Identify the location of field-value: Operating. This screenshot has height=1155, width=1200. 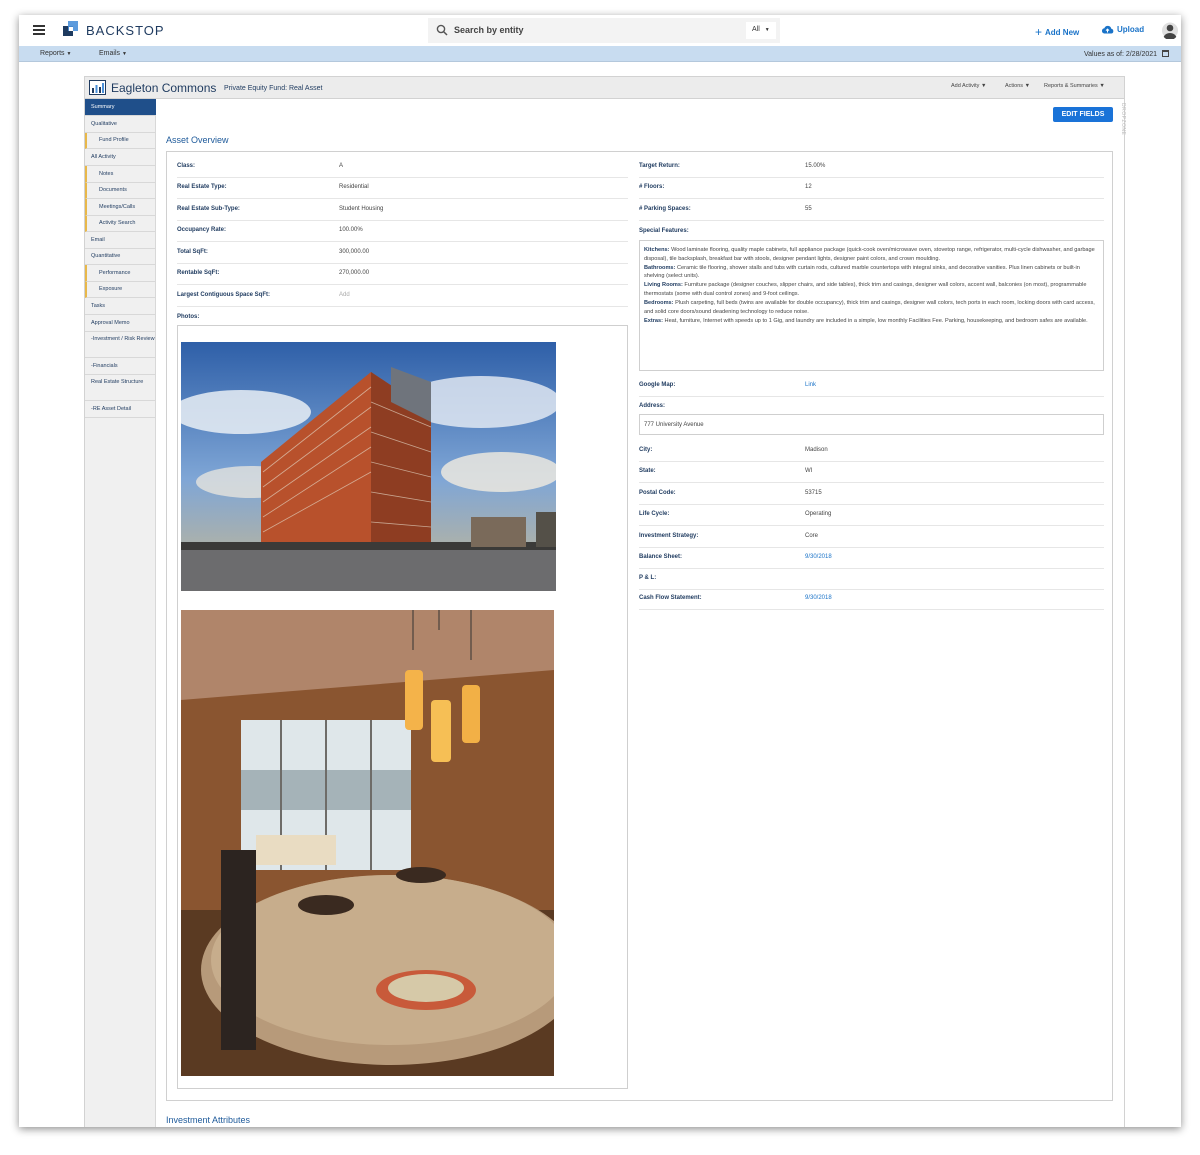
(818, 514).